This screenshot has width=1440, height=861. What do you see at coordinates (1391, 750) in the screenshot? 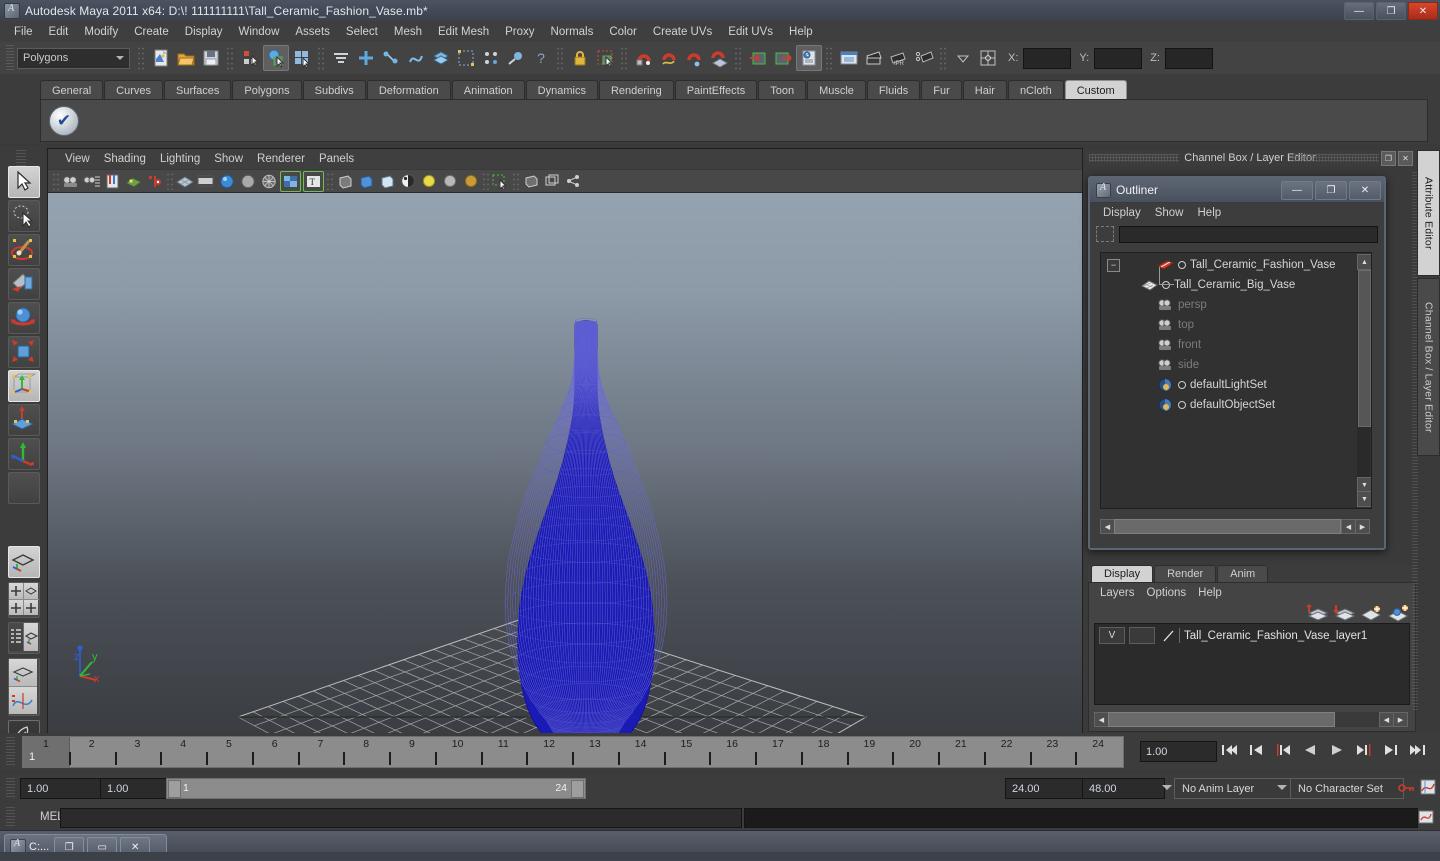
I see `step-forward-keyframe-icon` at bounding box center [1391, 750].